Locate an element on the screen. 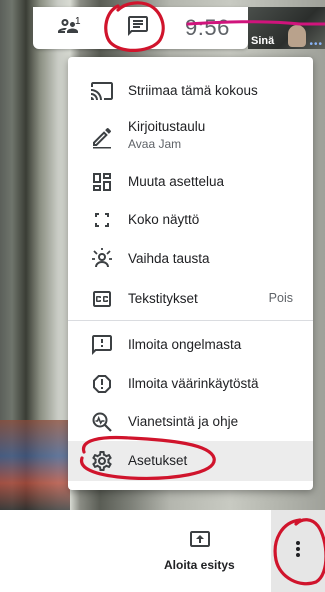  menu-item-report-problem: Ilmoita ongelmasta is located at coordinates (190, 345).